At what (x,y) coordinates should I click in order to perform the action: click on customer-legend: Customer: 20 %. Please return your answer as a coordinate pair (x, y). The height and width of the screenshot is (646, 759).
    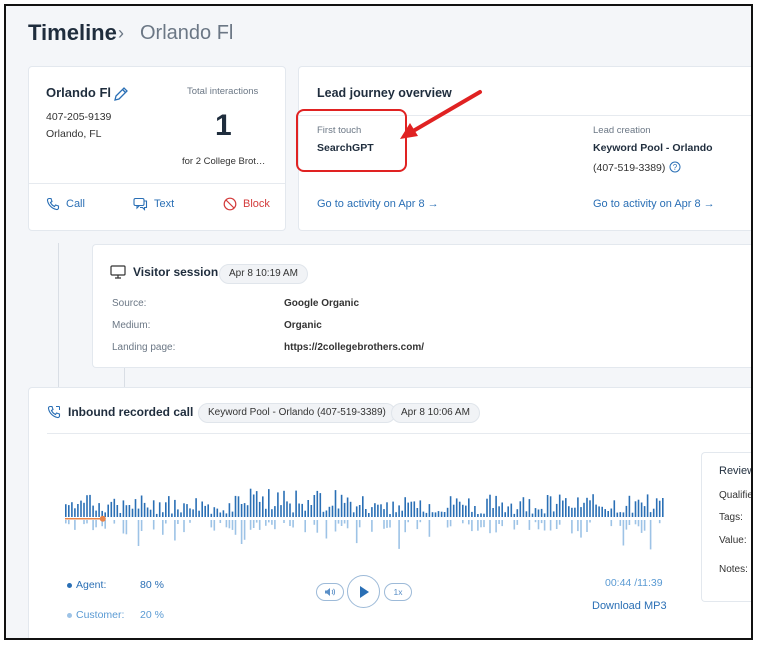
    Looking at the image, I should click on (115, 615).